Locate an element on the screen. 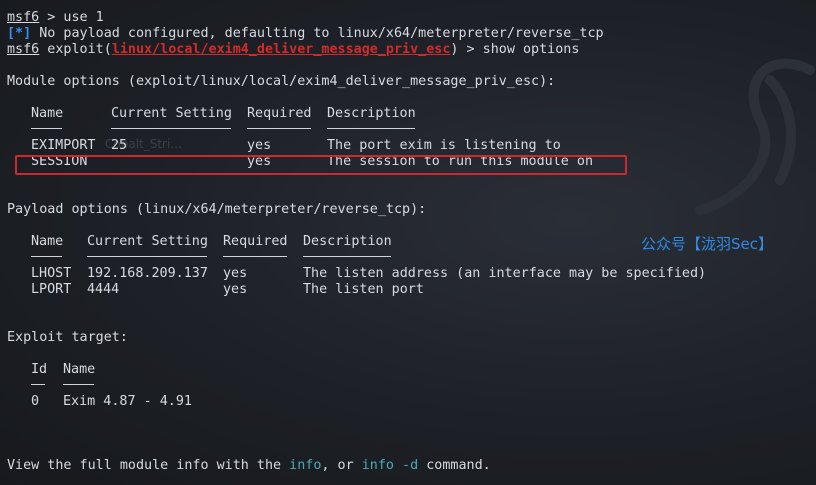 Image resolution: width=816 pixels, height=485 pixels. table-row-eximport-required: yes is located at coordinates (259, 145).